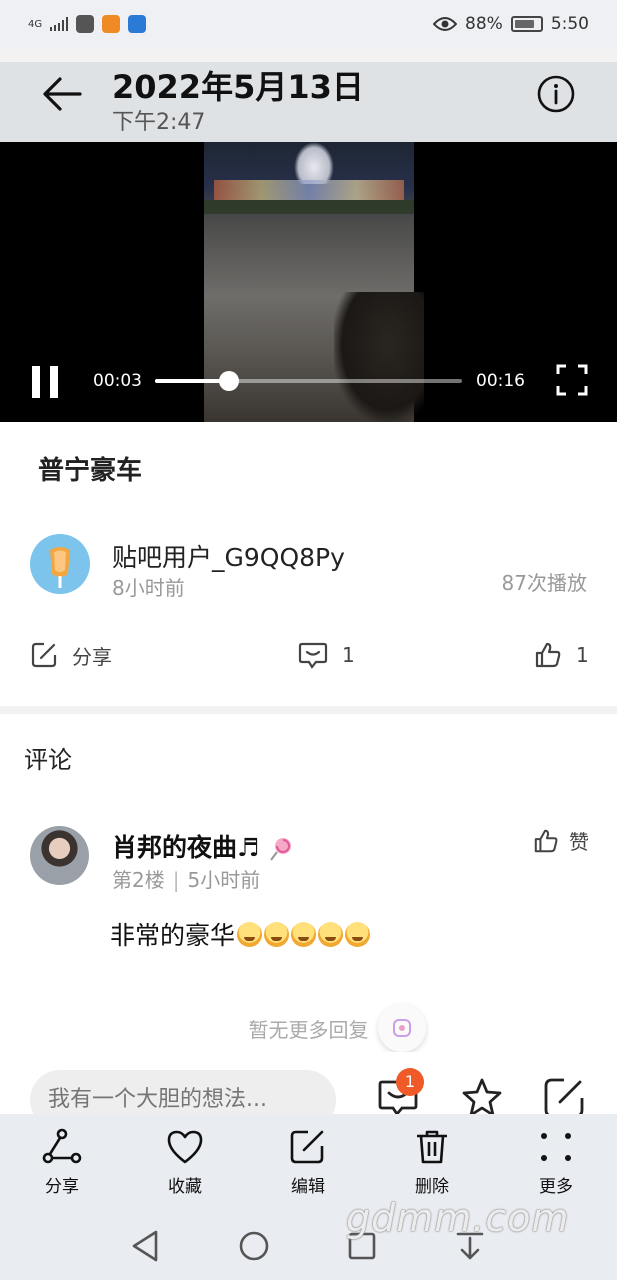 The width and height of the screenshot is (617, 1280). Describe the element at coordinates (48, 760) in the screenshot. I see `comments-heading: 评论` at that location.